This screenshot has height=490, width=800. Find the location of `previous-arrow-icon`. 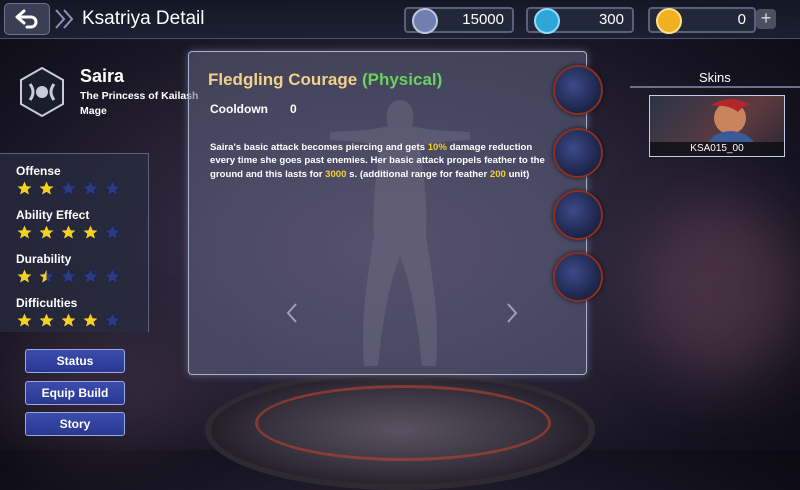

previous-arrow-icon is located at coordinates (292, 313).